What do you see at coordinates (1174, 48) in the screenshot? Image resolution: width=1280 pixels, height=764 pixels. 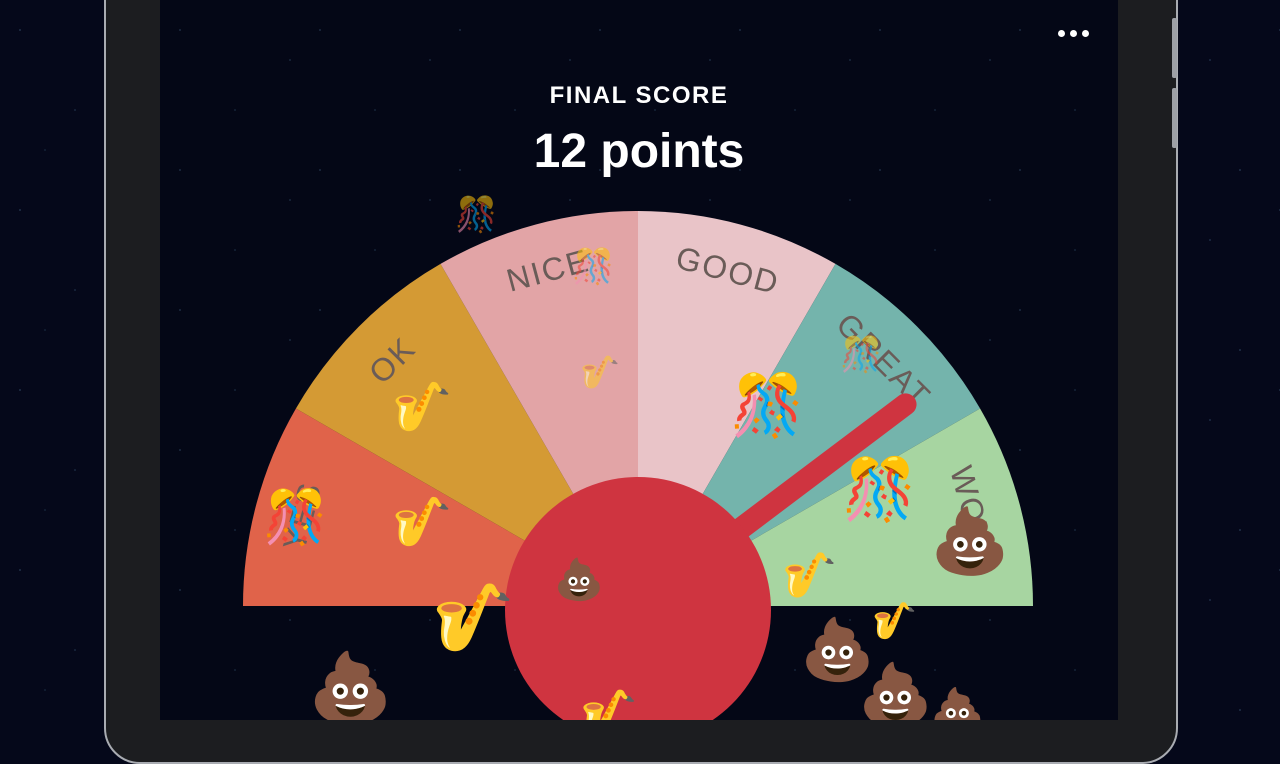 I see `volume-up-button` at bounding box center [1174, 48].